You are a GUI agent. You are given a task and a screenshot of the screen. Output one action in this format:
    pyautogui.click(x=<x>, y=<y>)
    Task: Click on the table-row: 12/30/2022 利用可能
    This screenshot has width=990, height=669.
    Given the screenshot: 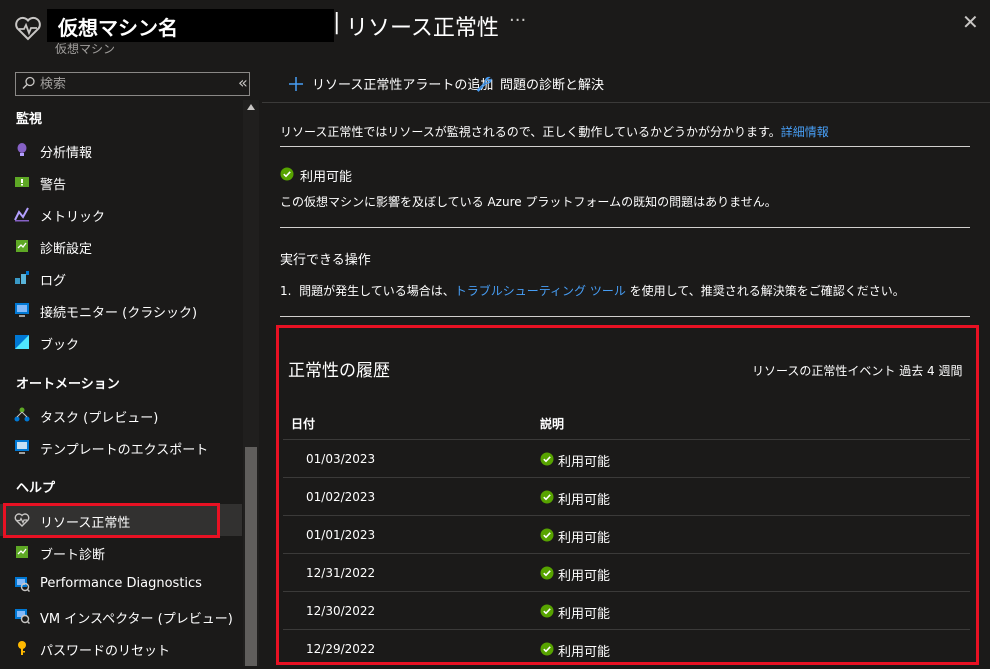 What is the action you would take?
    pyautogui.click(x=626, y=612)
    